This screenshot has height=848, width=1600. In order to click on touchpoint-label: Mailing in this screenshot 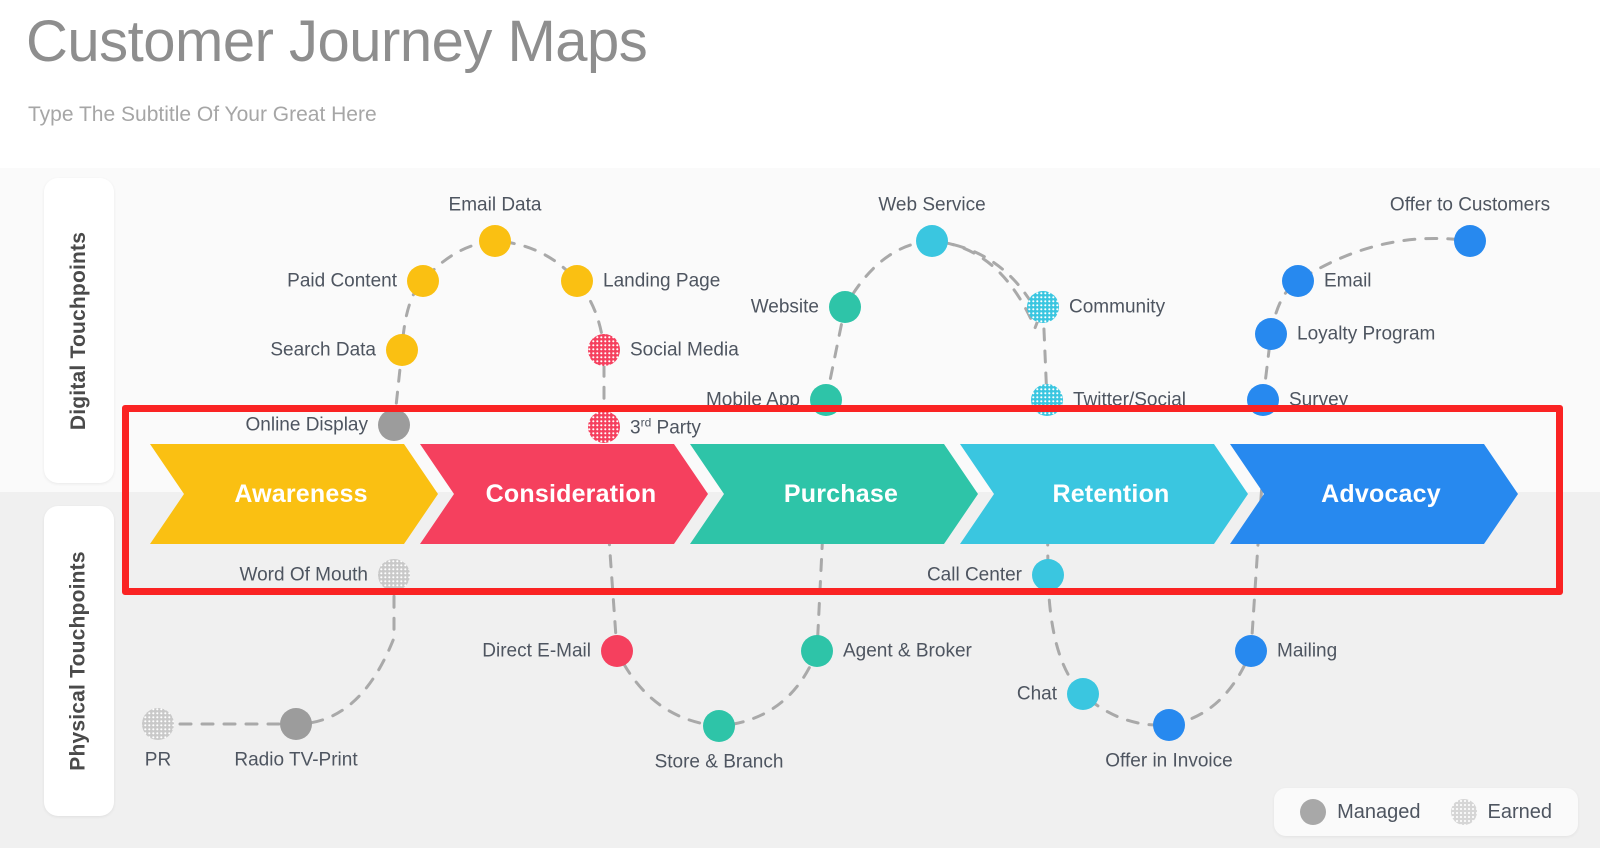, I will do `click(1307, 651)`.